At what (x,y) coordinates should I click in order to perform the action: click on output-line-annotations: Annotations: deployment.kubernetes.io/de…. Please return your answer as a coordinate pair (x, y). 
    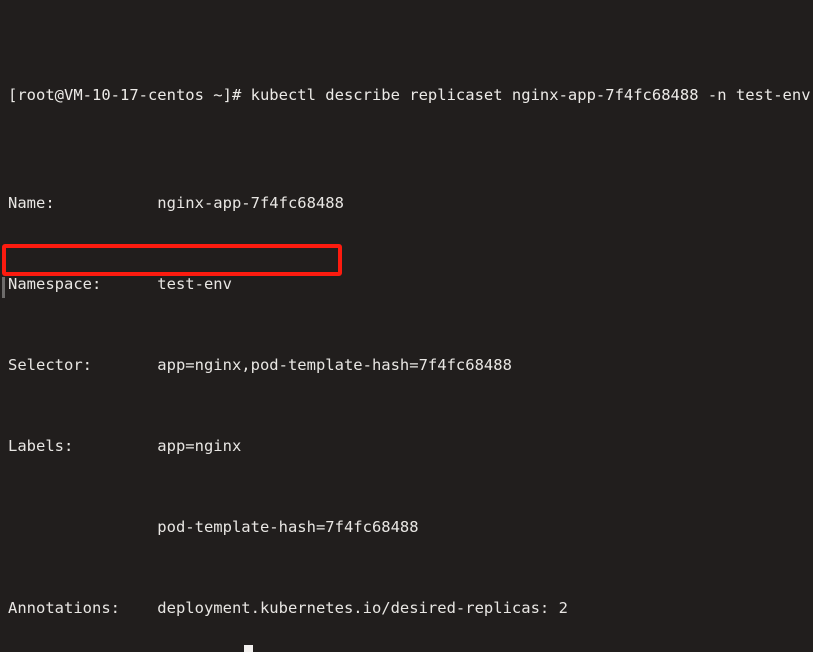
    Looking at the image, I should click on (288, 608).